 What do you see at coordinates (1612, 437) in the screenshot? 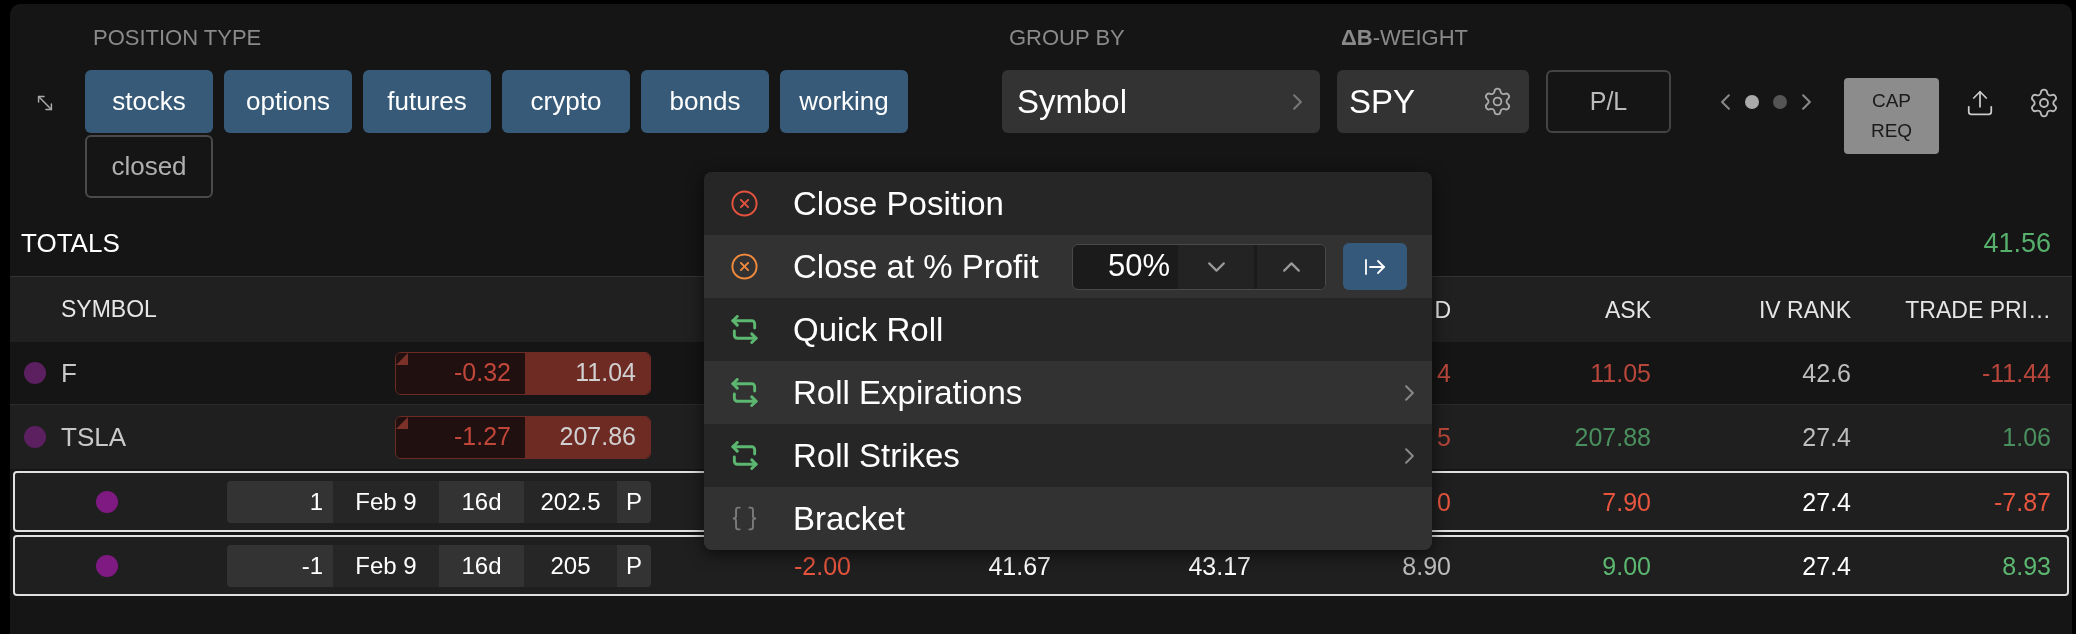
I see `table-cell: 207.88` at bounding box center [1612, 437].